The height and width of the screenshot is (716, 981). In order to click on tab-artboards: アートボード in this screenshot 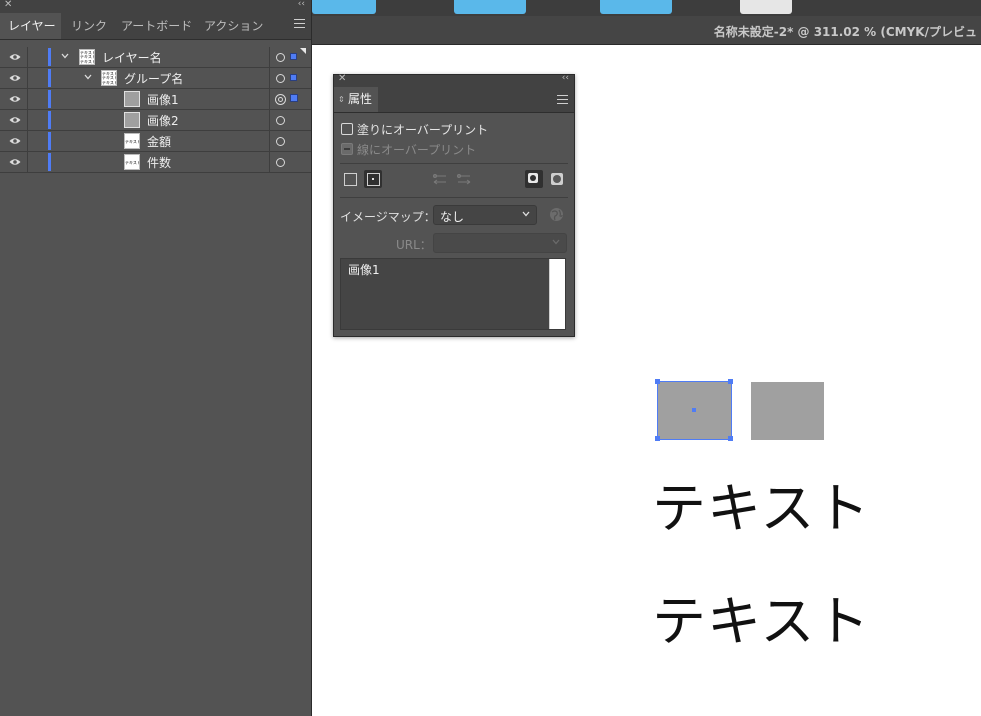, I will do `click(156, 26)`.